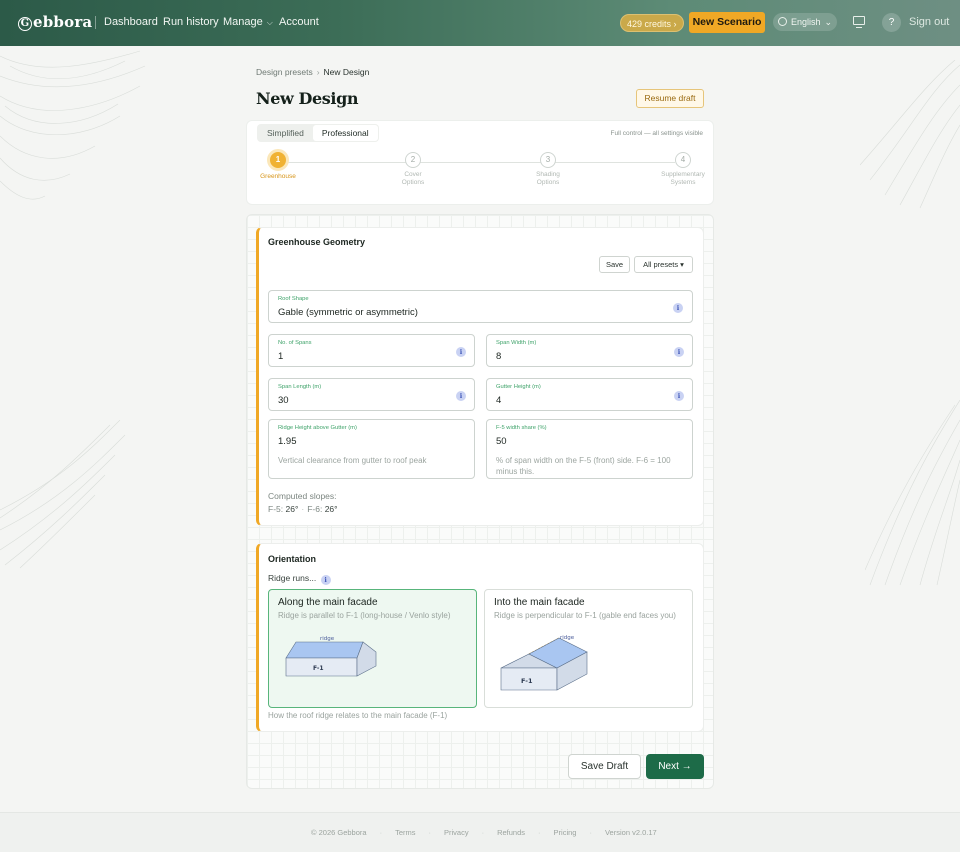  What do you see at coordinates (348, 312) in the screenshot?
I see `field-value: Gable (symmetric or asymmetric)` at bounding box center [348, 312].